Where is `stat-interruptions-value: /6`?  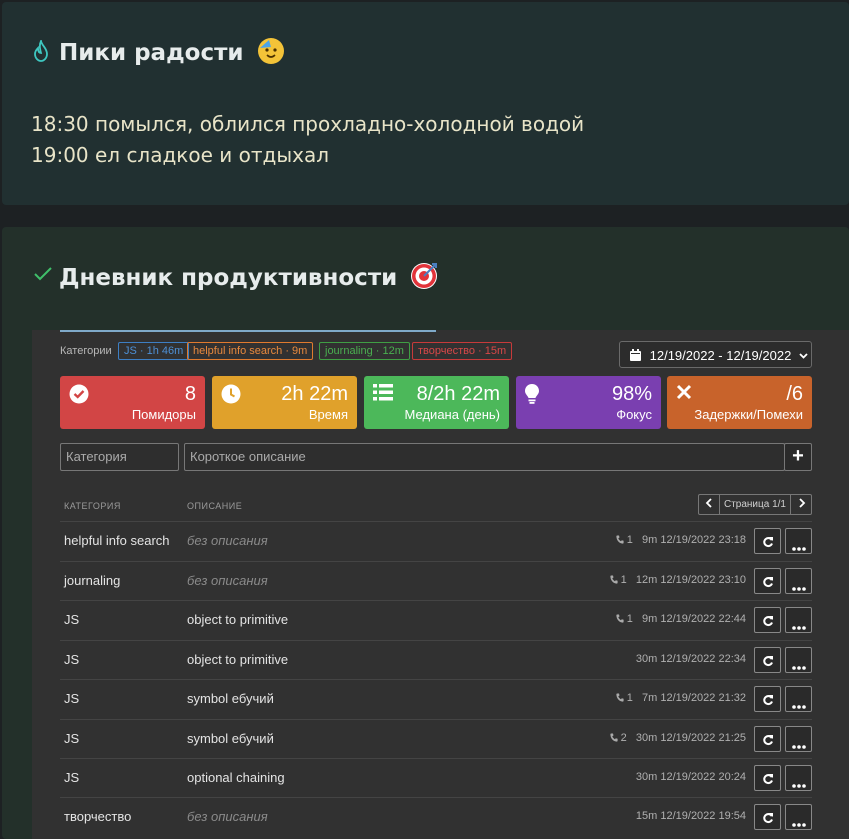
stat-interruptions-value: /6 is located at coordinates (794, 394).